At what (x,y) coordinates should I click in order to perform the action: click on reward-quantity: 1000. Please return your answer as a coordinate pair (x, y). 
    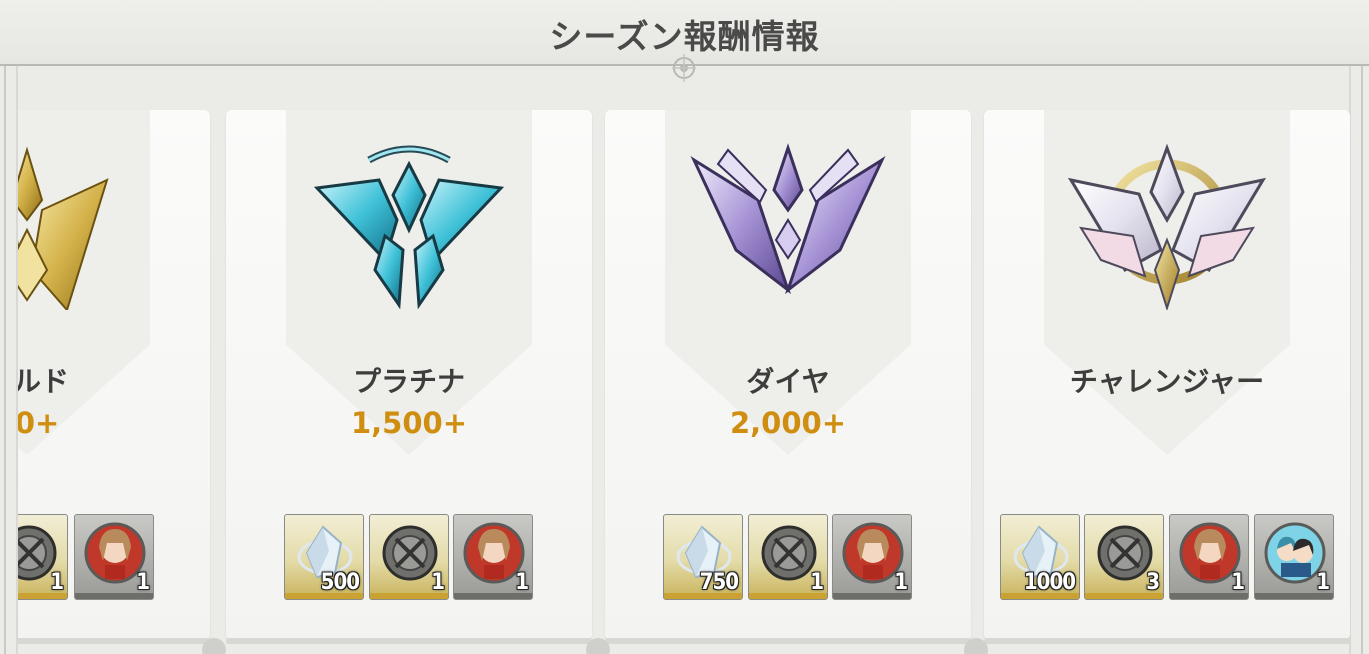
    Looking at the image, I should click on (1049, 582).